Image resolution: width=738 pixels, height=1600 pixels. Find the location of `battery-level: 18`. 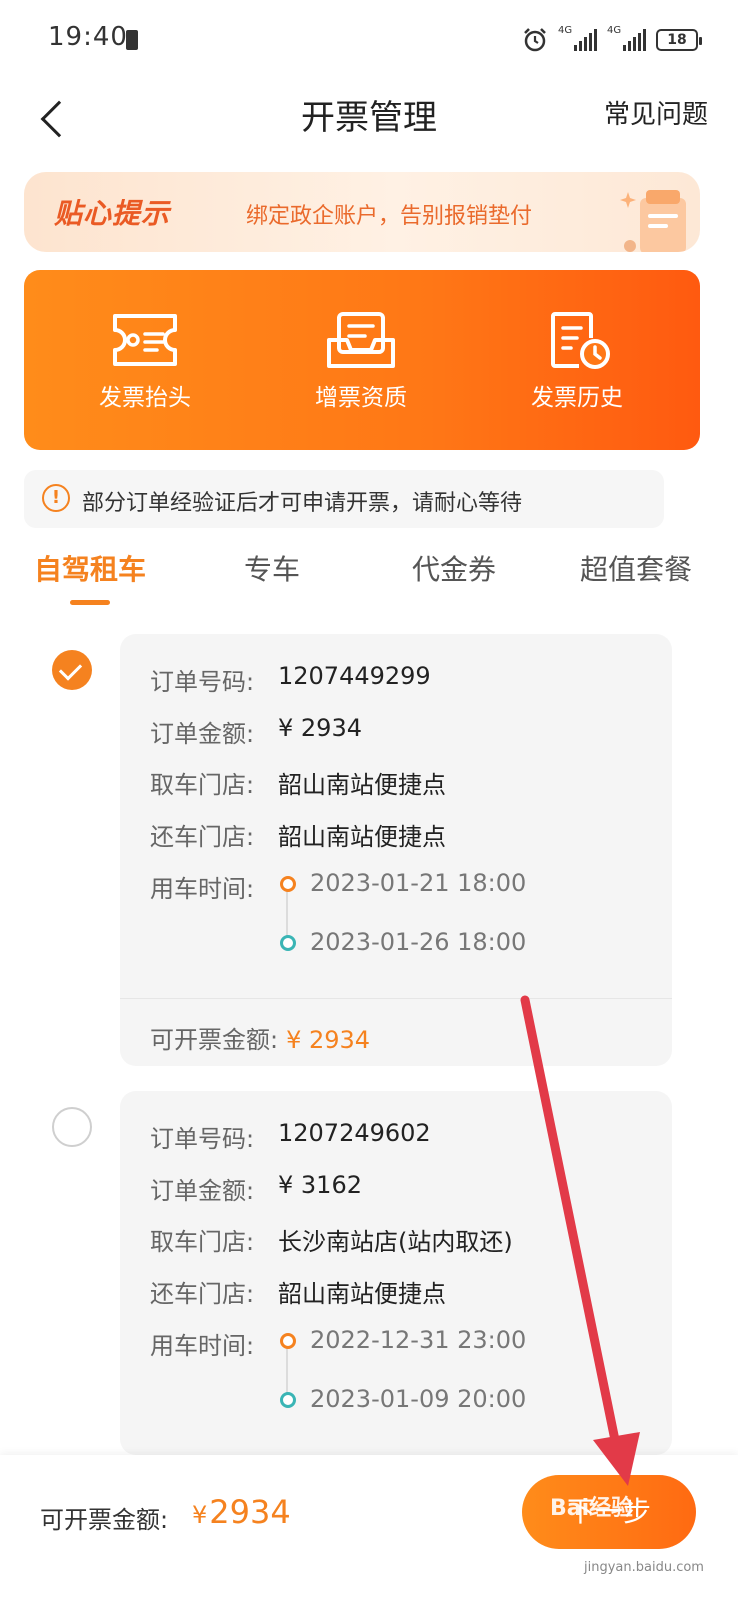

battery-level: 18 is located at coordinates (677, 40).